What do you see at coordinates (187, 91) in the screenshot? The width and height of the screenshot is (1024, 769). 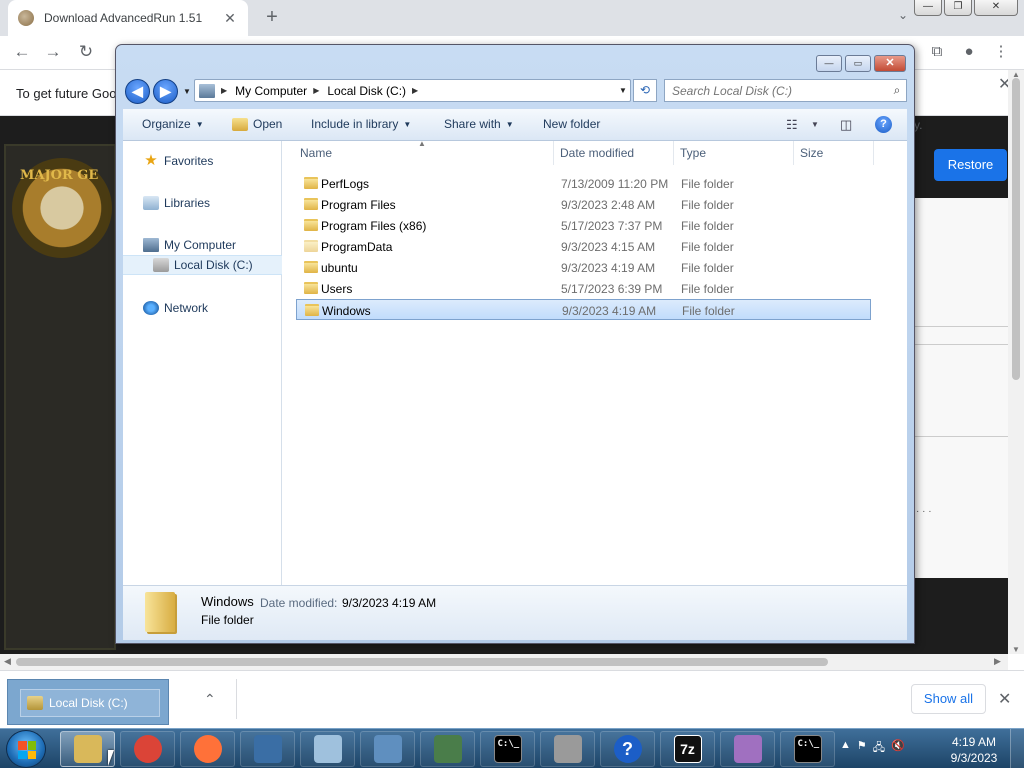 I see `recent-pages-dropdown-icon: ▼` at bounding box center [187, 91].